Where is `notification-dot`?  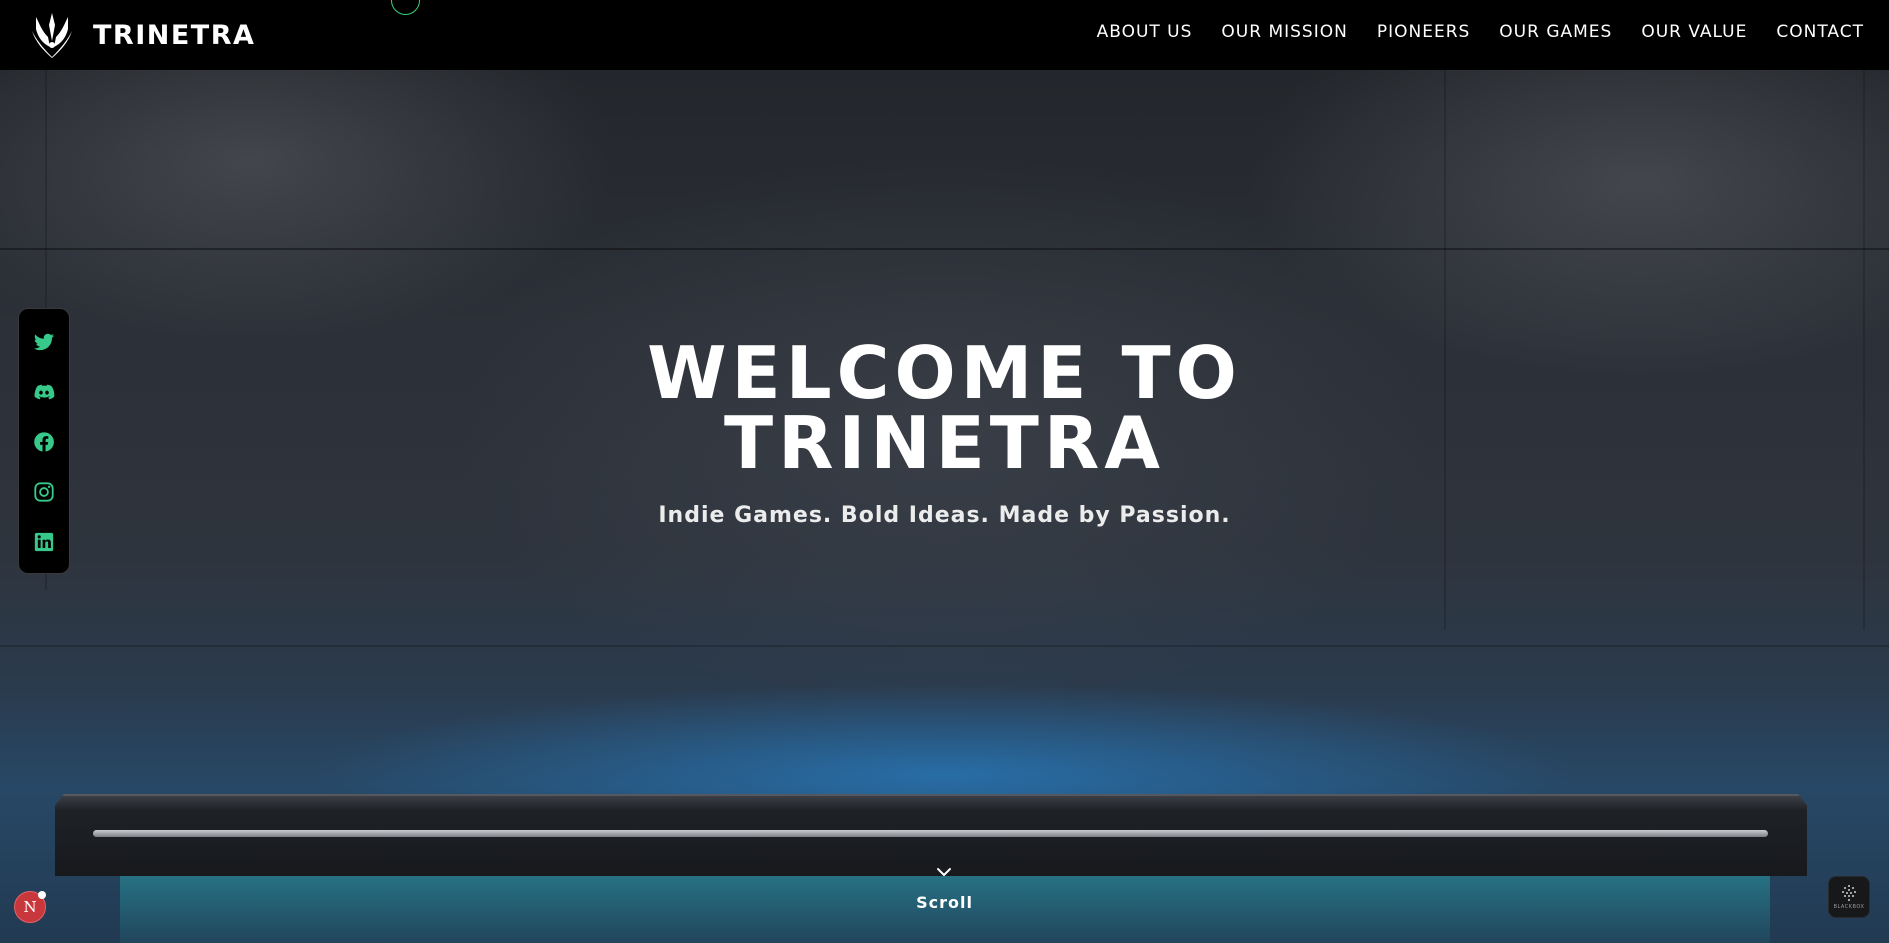
notification-dot is located at coordinates (42, 895).